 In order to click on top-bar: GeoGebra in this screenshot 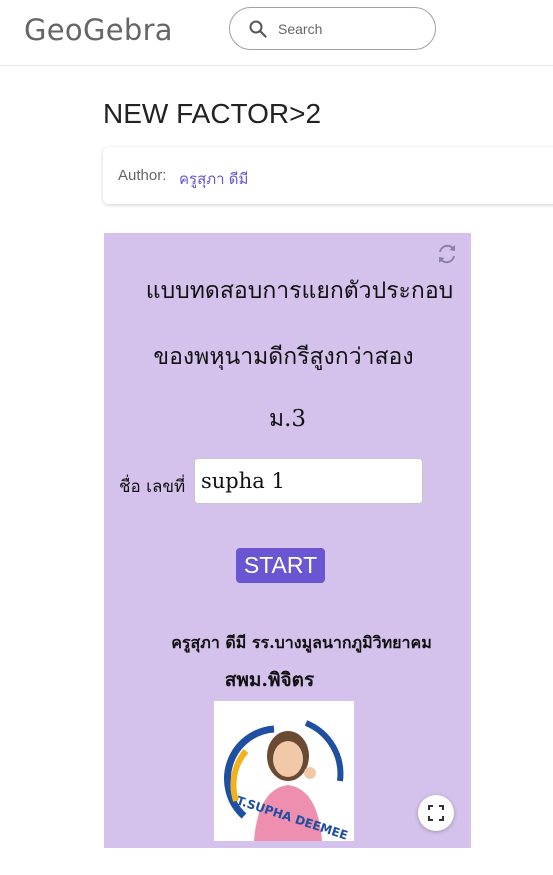, I will do `click(276, 33)`.